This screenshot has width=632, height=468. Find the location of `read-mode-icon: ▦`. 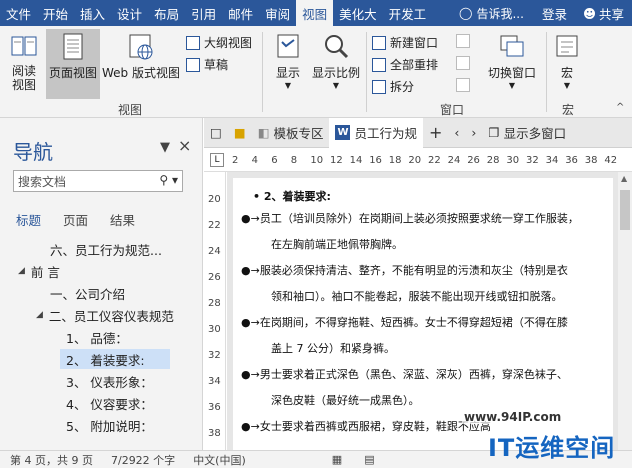

read-mode-icon: ▦ is located at coordinates (337, 459).